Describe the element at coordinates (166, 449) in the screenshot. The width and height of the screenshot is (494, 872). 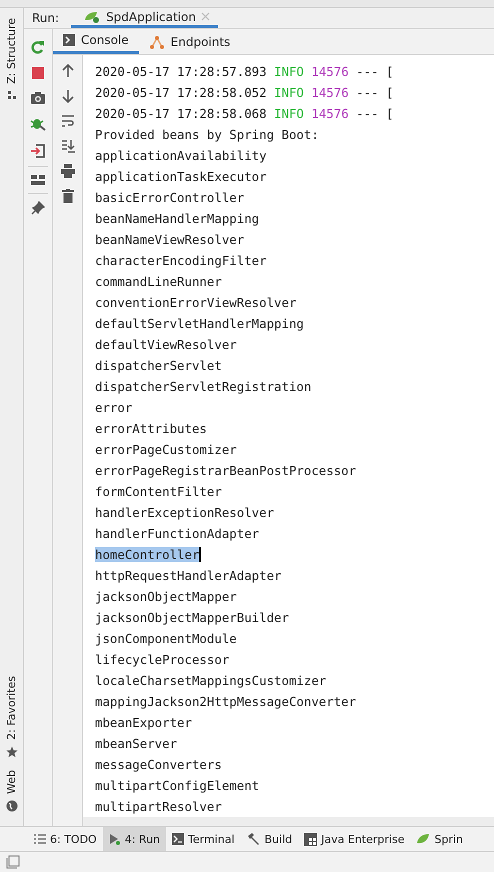
I see `bean-name: errorPageCustomizer` at that location.